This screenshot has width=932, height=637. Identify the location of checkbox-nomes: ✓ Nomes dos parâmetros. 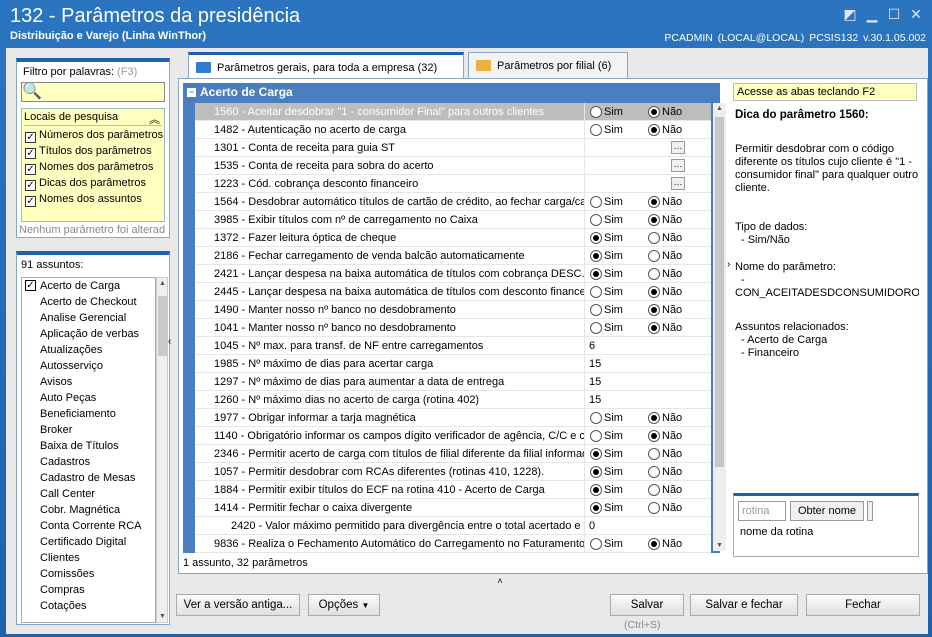
(89, 169).